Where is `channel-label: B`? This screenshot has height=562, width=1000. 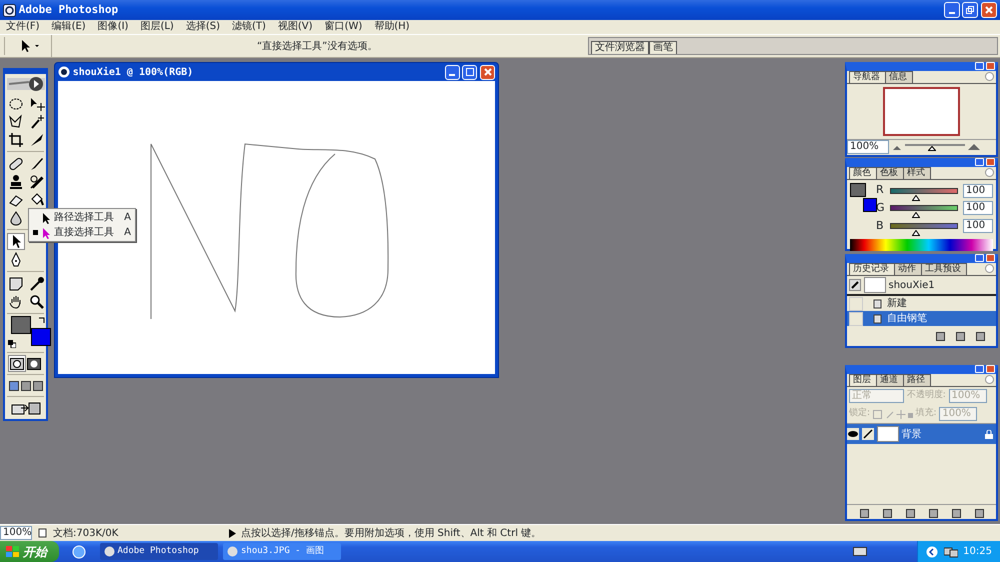
channel-label: B is located at coordinates (880, 226).